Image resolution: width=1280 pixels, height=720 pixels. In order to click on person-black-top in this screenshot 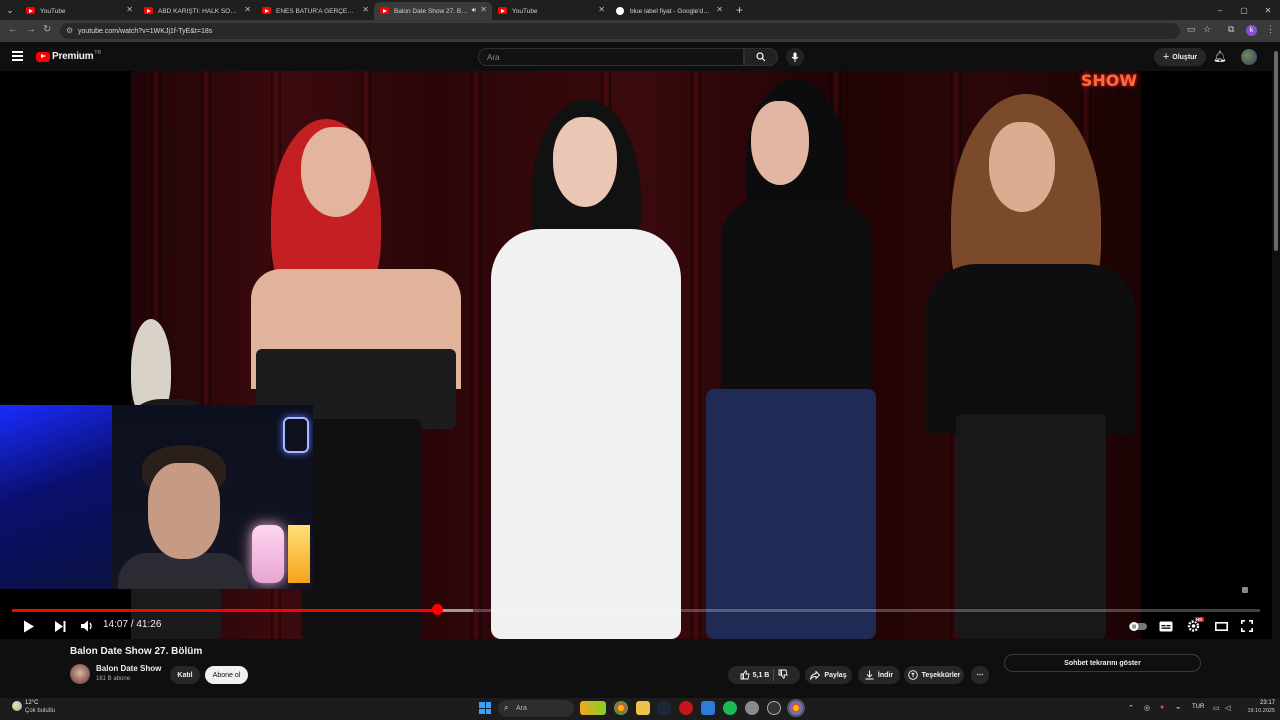, I will do `click(796, 359)`.